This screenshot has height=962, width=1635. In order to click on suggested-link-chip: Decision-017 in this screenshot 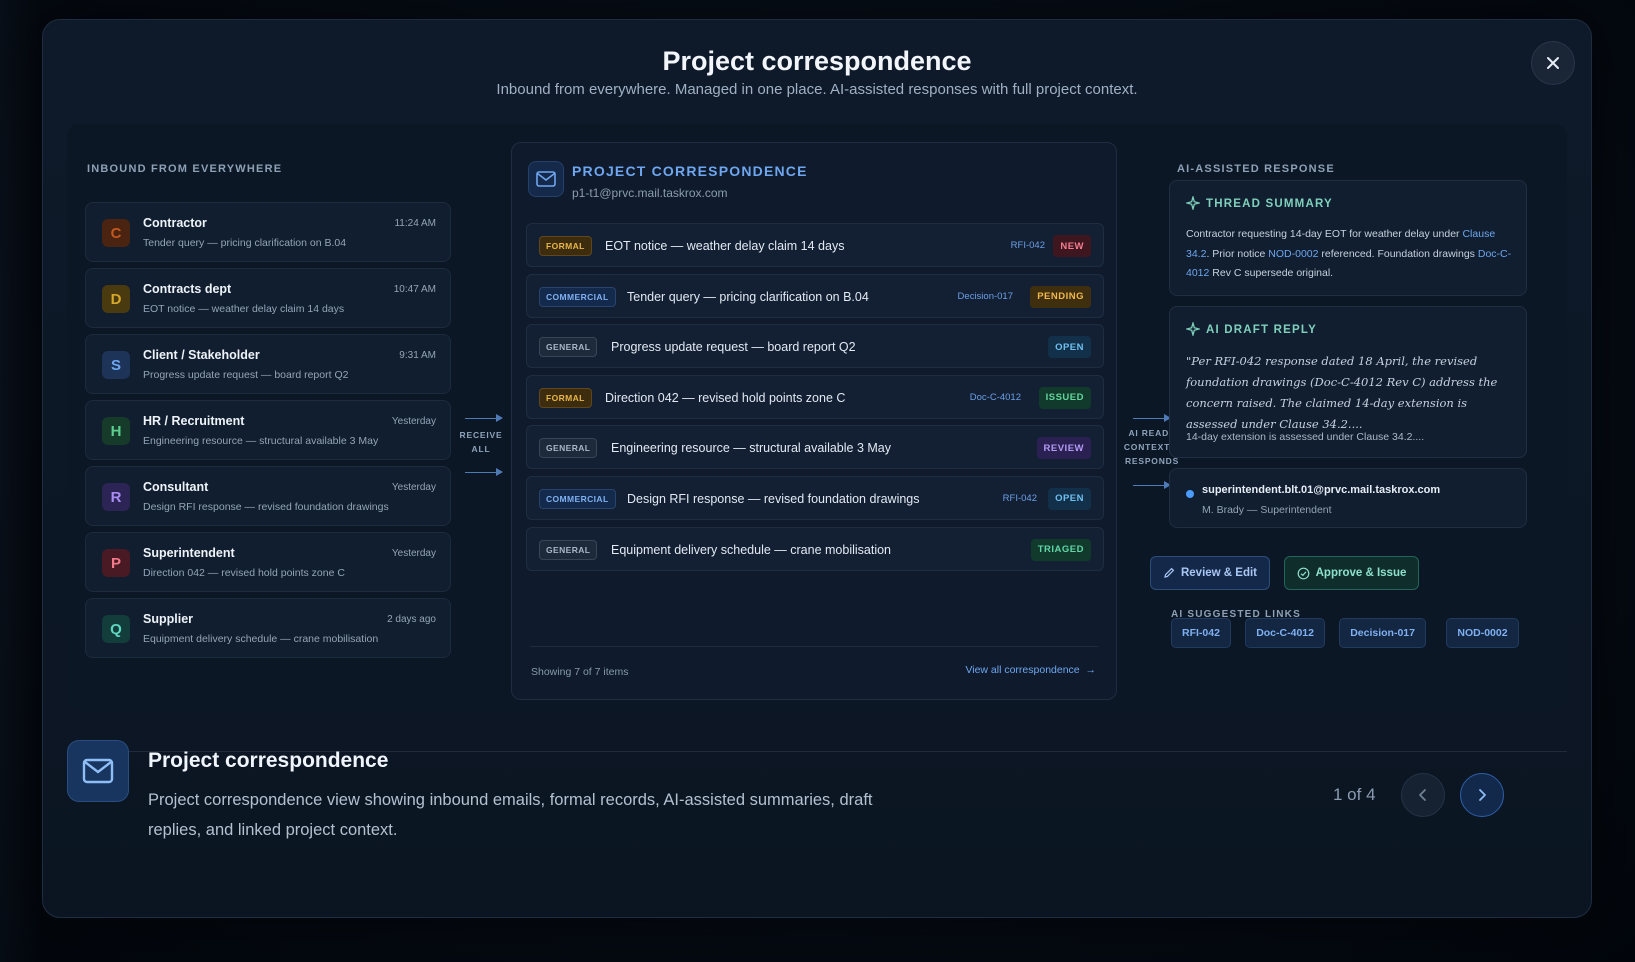, I will do `click(1382, 633)`.